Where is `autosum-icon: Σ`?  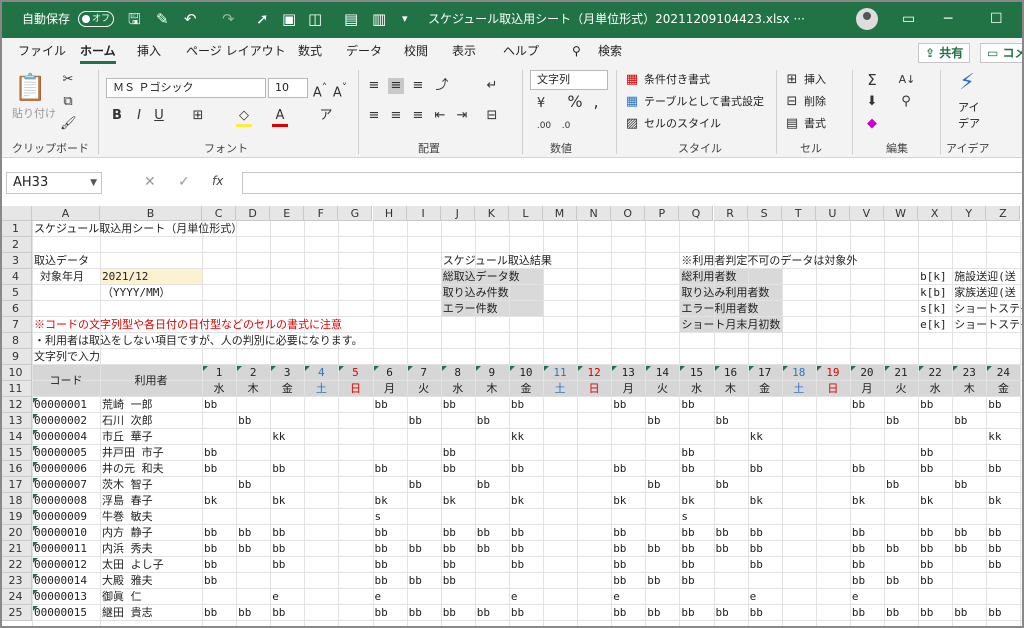 autosum-icon: Σ is located at coordinates (872, 80).